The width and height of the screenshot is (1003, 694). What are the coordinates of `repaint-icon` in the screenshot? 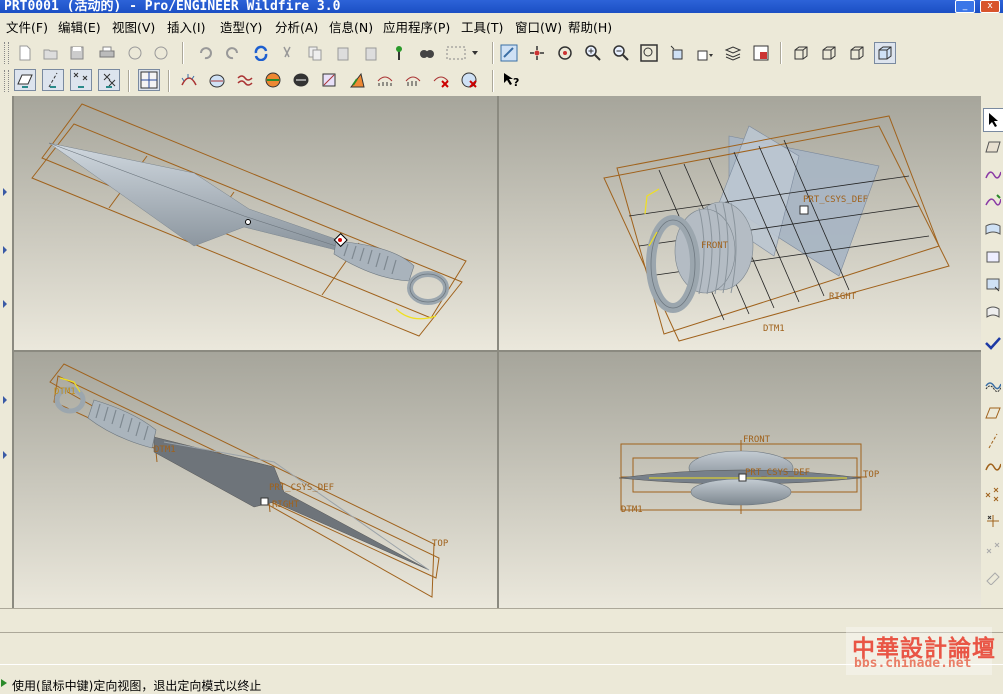 It's located at (509, 53).